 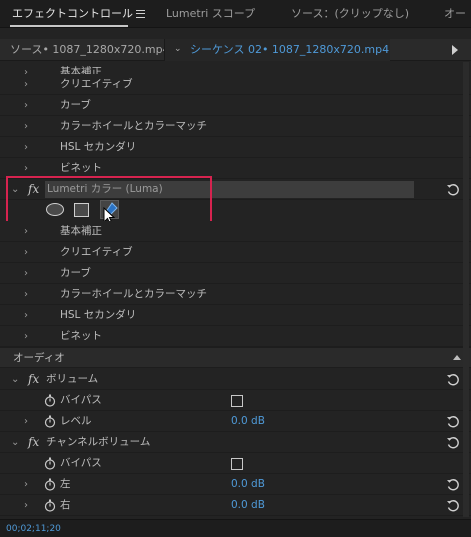 What do you see at coordinates (39, 358) in the screenshot?
I see `section-title: オーディオ` at bounding box center [39, 358].